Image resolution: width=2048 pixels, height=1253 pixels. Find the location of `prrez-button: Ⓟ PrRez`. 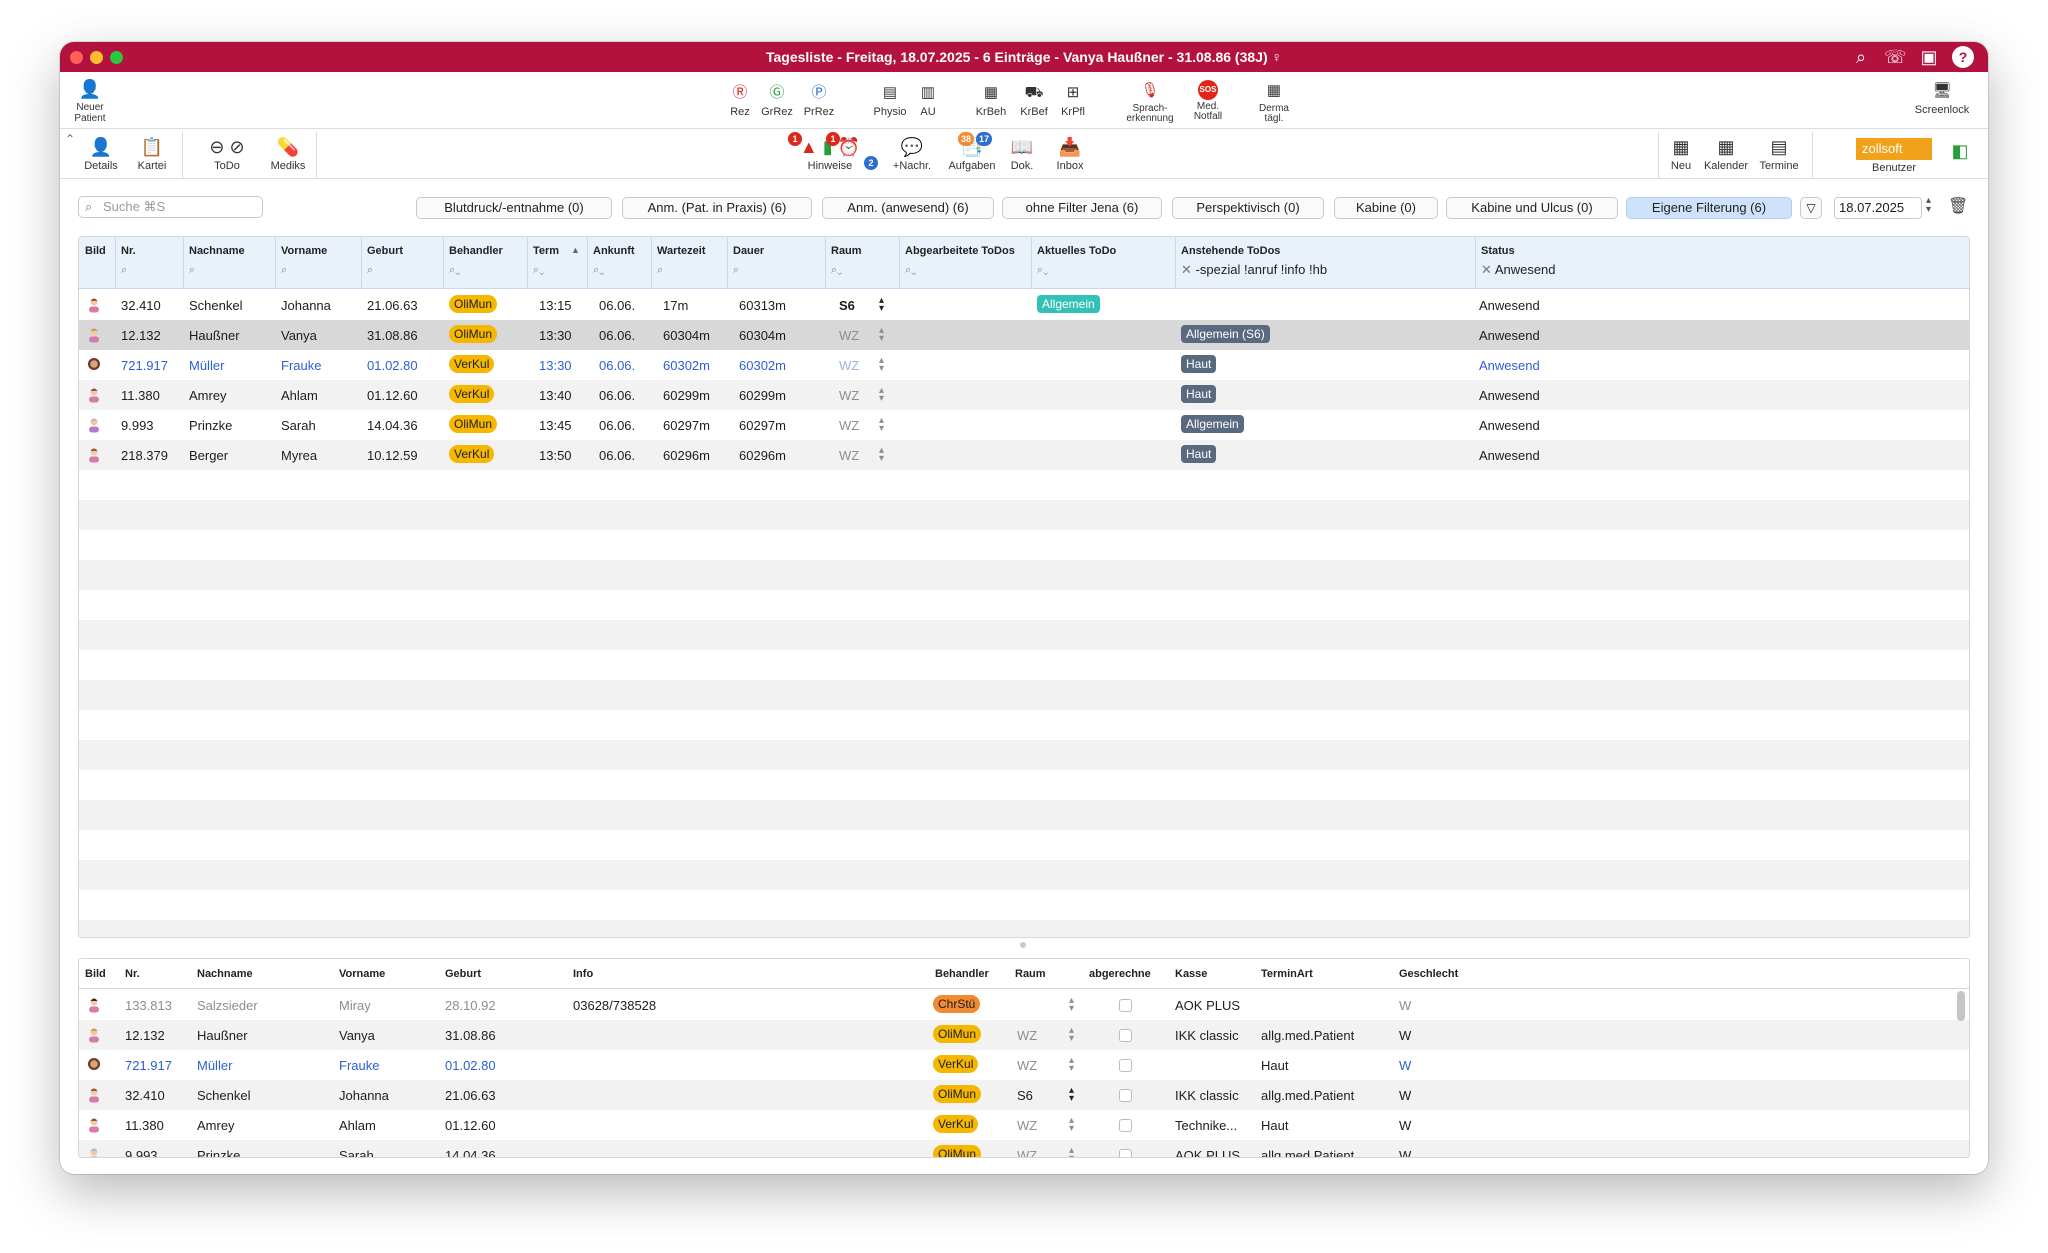

prrez-button: Ⓟ PrRez is located at coordinates (819, 100).